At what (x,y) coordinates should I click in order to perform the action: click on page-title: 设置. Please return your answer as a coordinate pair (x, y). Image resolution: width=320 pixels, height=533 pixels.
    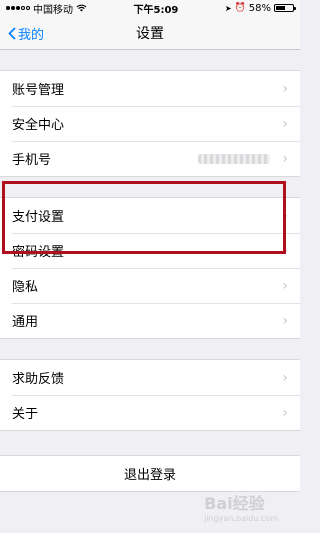
    Looking at the image, I should click on (150, 33).